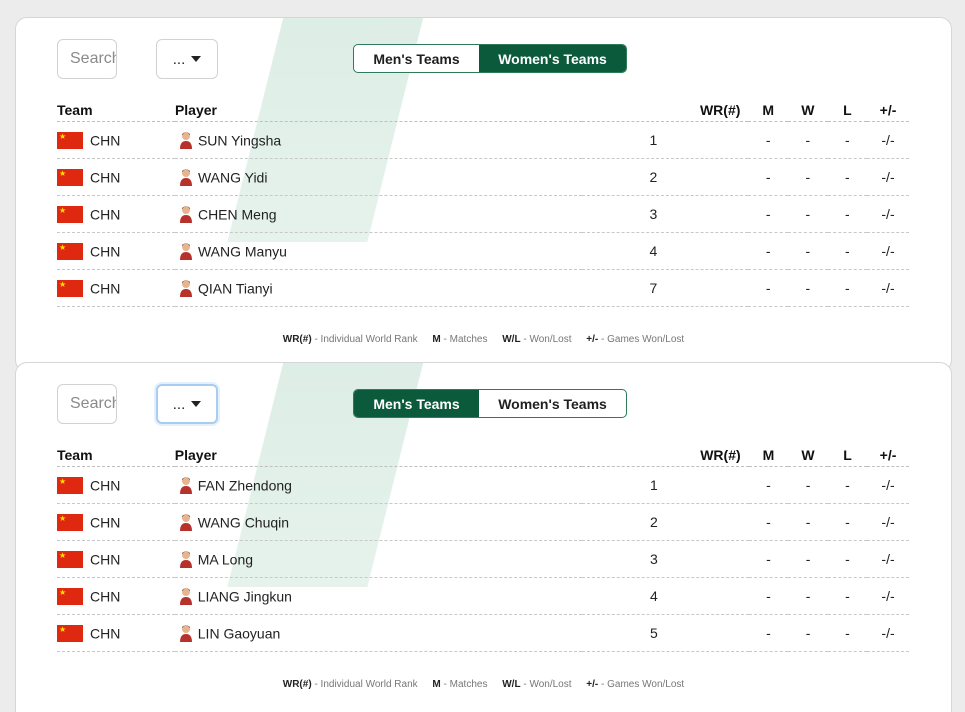 This screenshot has height=712, width=965. I want to click on cell-matches: -, so click(768, 559).